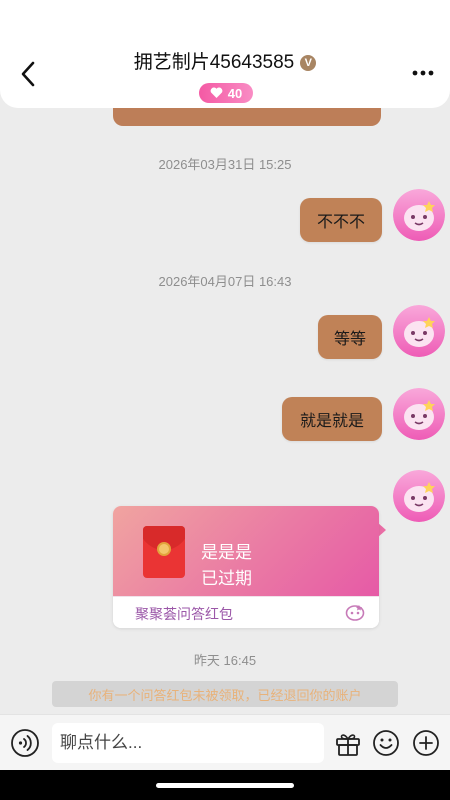 The height and width of the screenshot is (800, 450). I want to click on more-dots-icon, so click(423, 73).